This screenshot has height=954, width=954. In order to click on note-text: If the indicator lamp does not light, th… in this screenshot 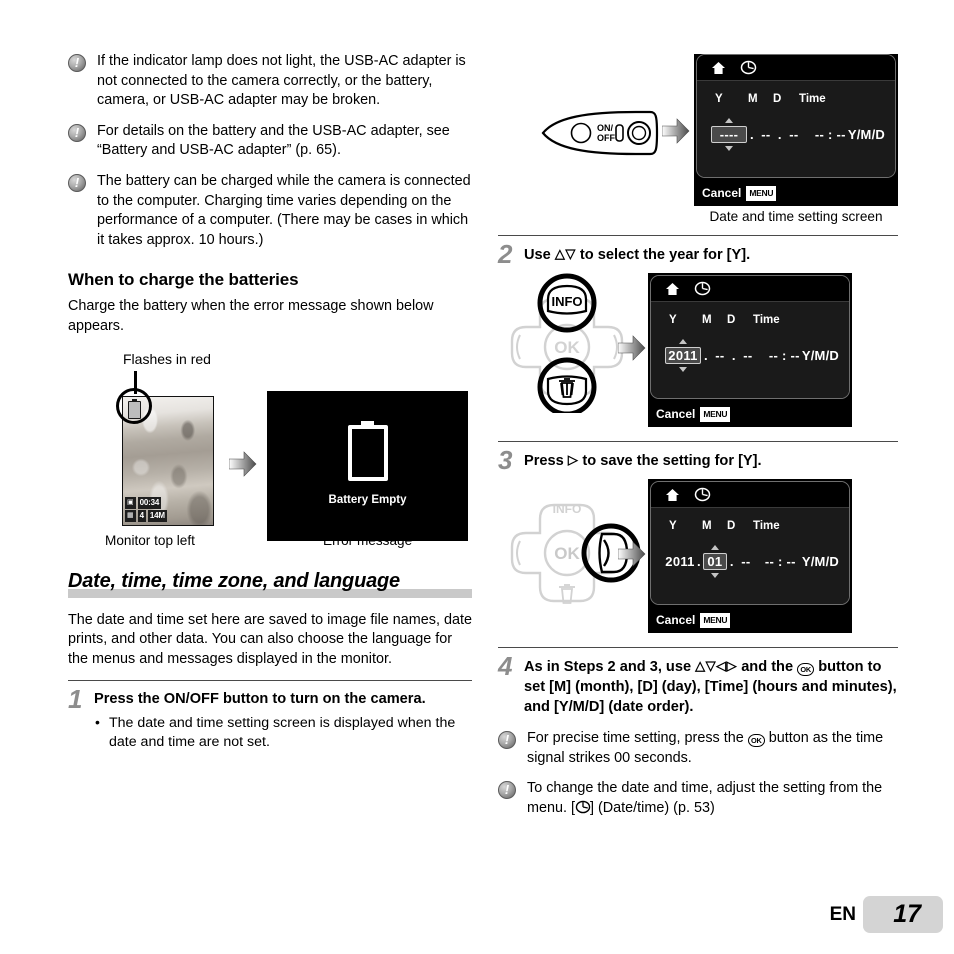, I will do `click(281, 81)`.